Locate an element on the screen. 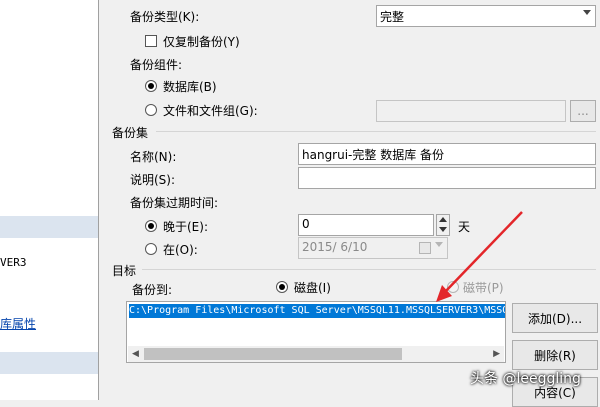 This screenshot has height=407, width=600. watermark-text: 头条 @leeggling is located at coordinates (525, 379).